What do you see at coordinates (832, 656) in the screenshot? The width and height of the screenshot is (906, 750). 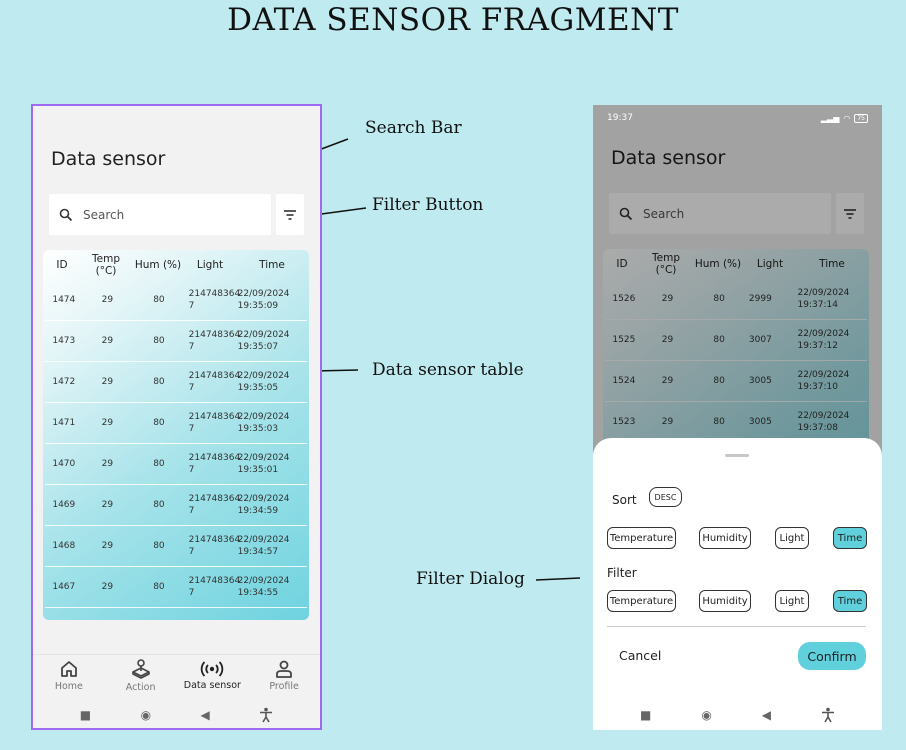 I see `confirm-button: Confirm` at bounding box center [832, 656].